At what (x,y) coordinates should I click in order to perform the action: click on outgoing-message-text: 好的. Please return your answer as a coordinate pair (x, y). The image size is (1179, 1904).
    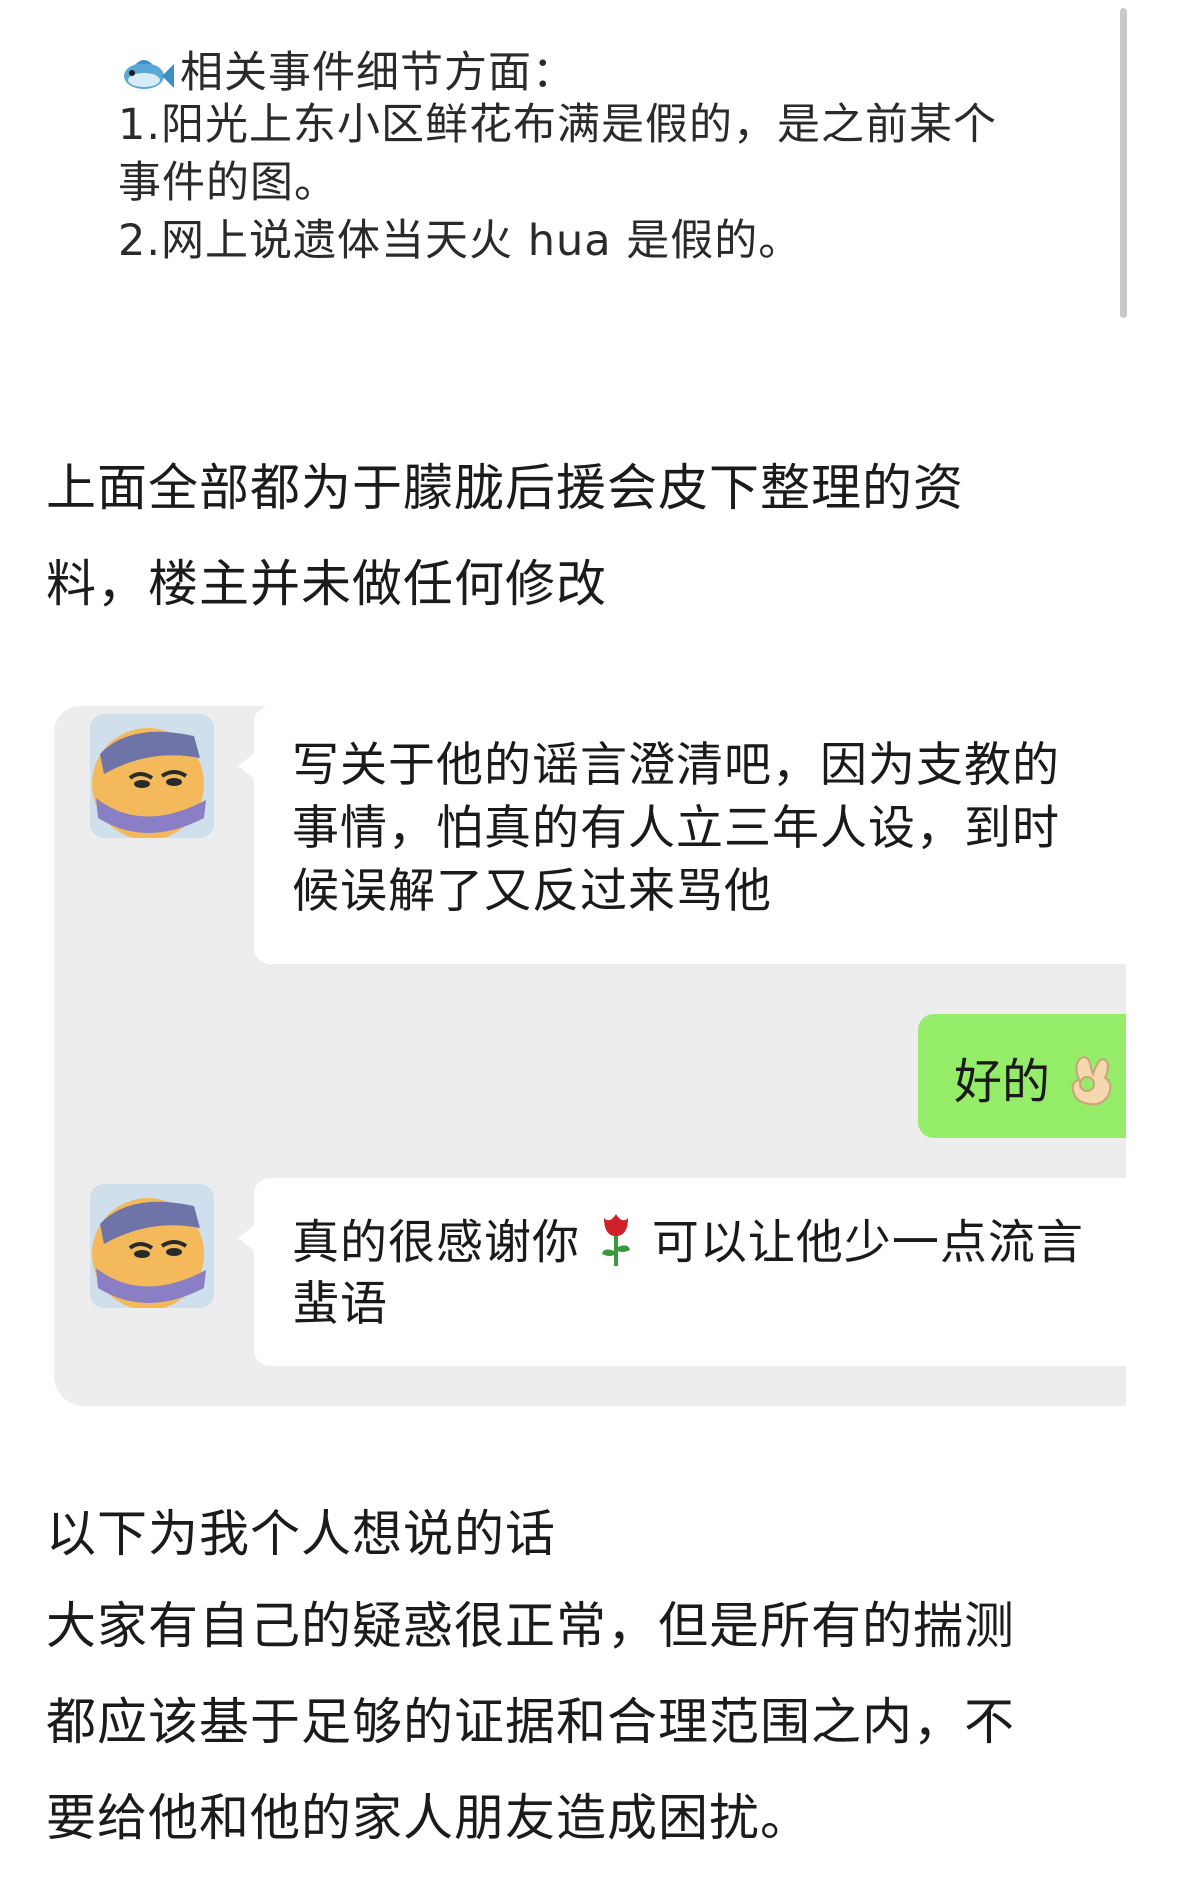
    Looking at the image, I should click on (1002, 1082).